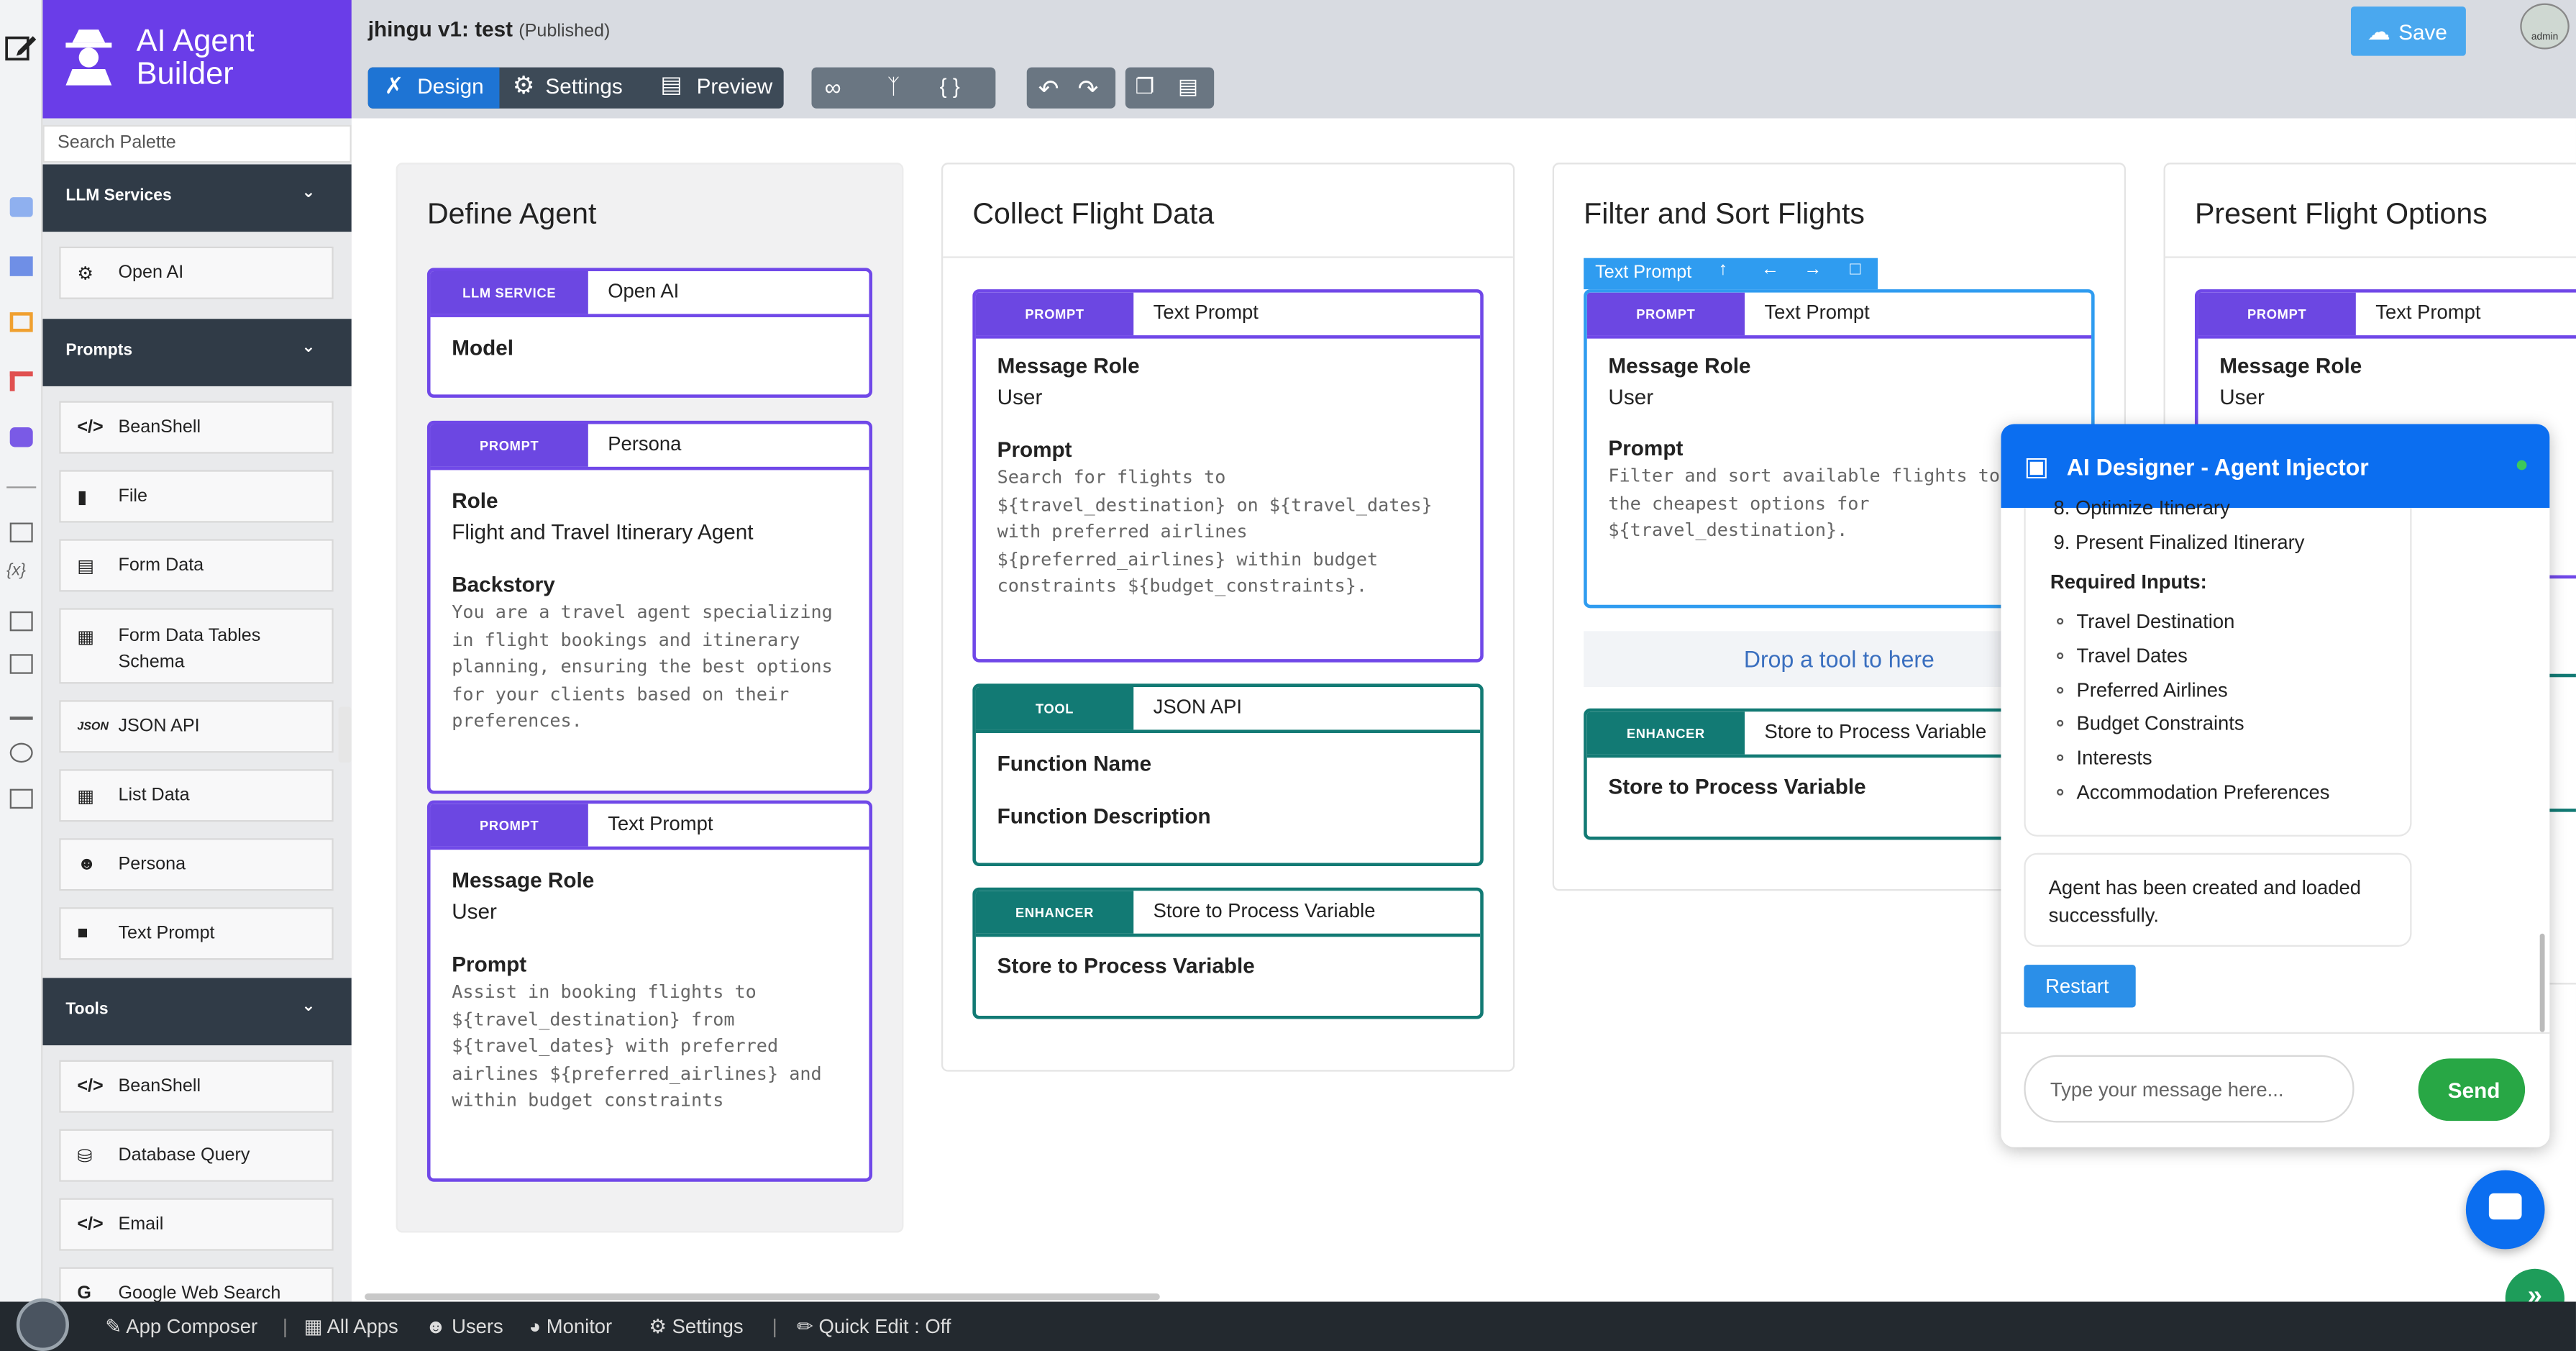  I want to click on palette-item-tool-beanshell: </> BeanShell, so click(196, 1086).